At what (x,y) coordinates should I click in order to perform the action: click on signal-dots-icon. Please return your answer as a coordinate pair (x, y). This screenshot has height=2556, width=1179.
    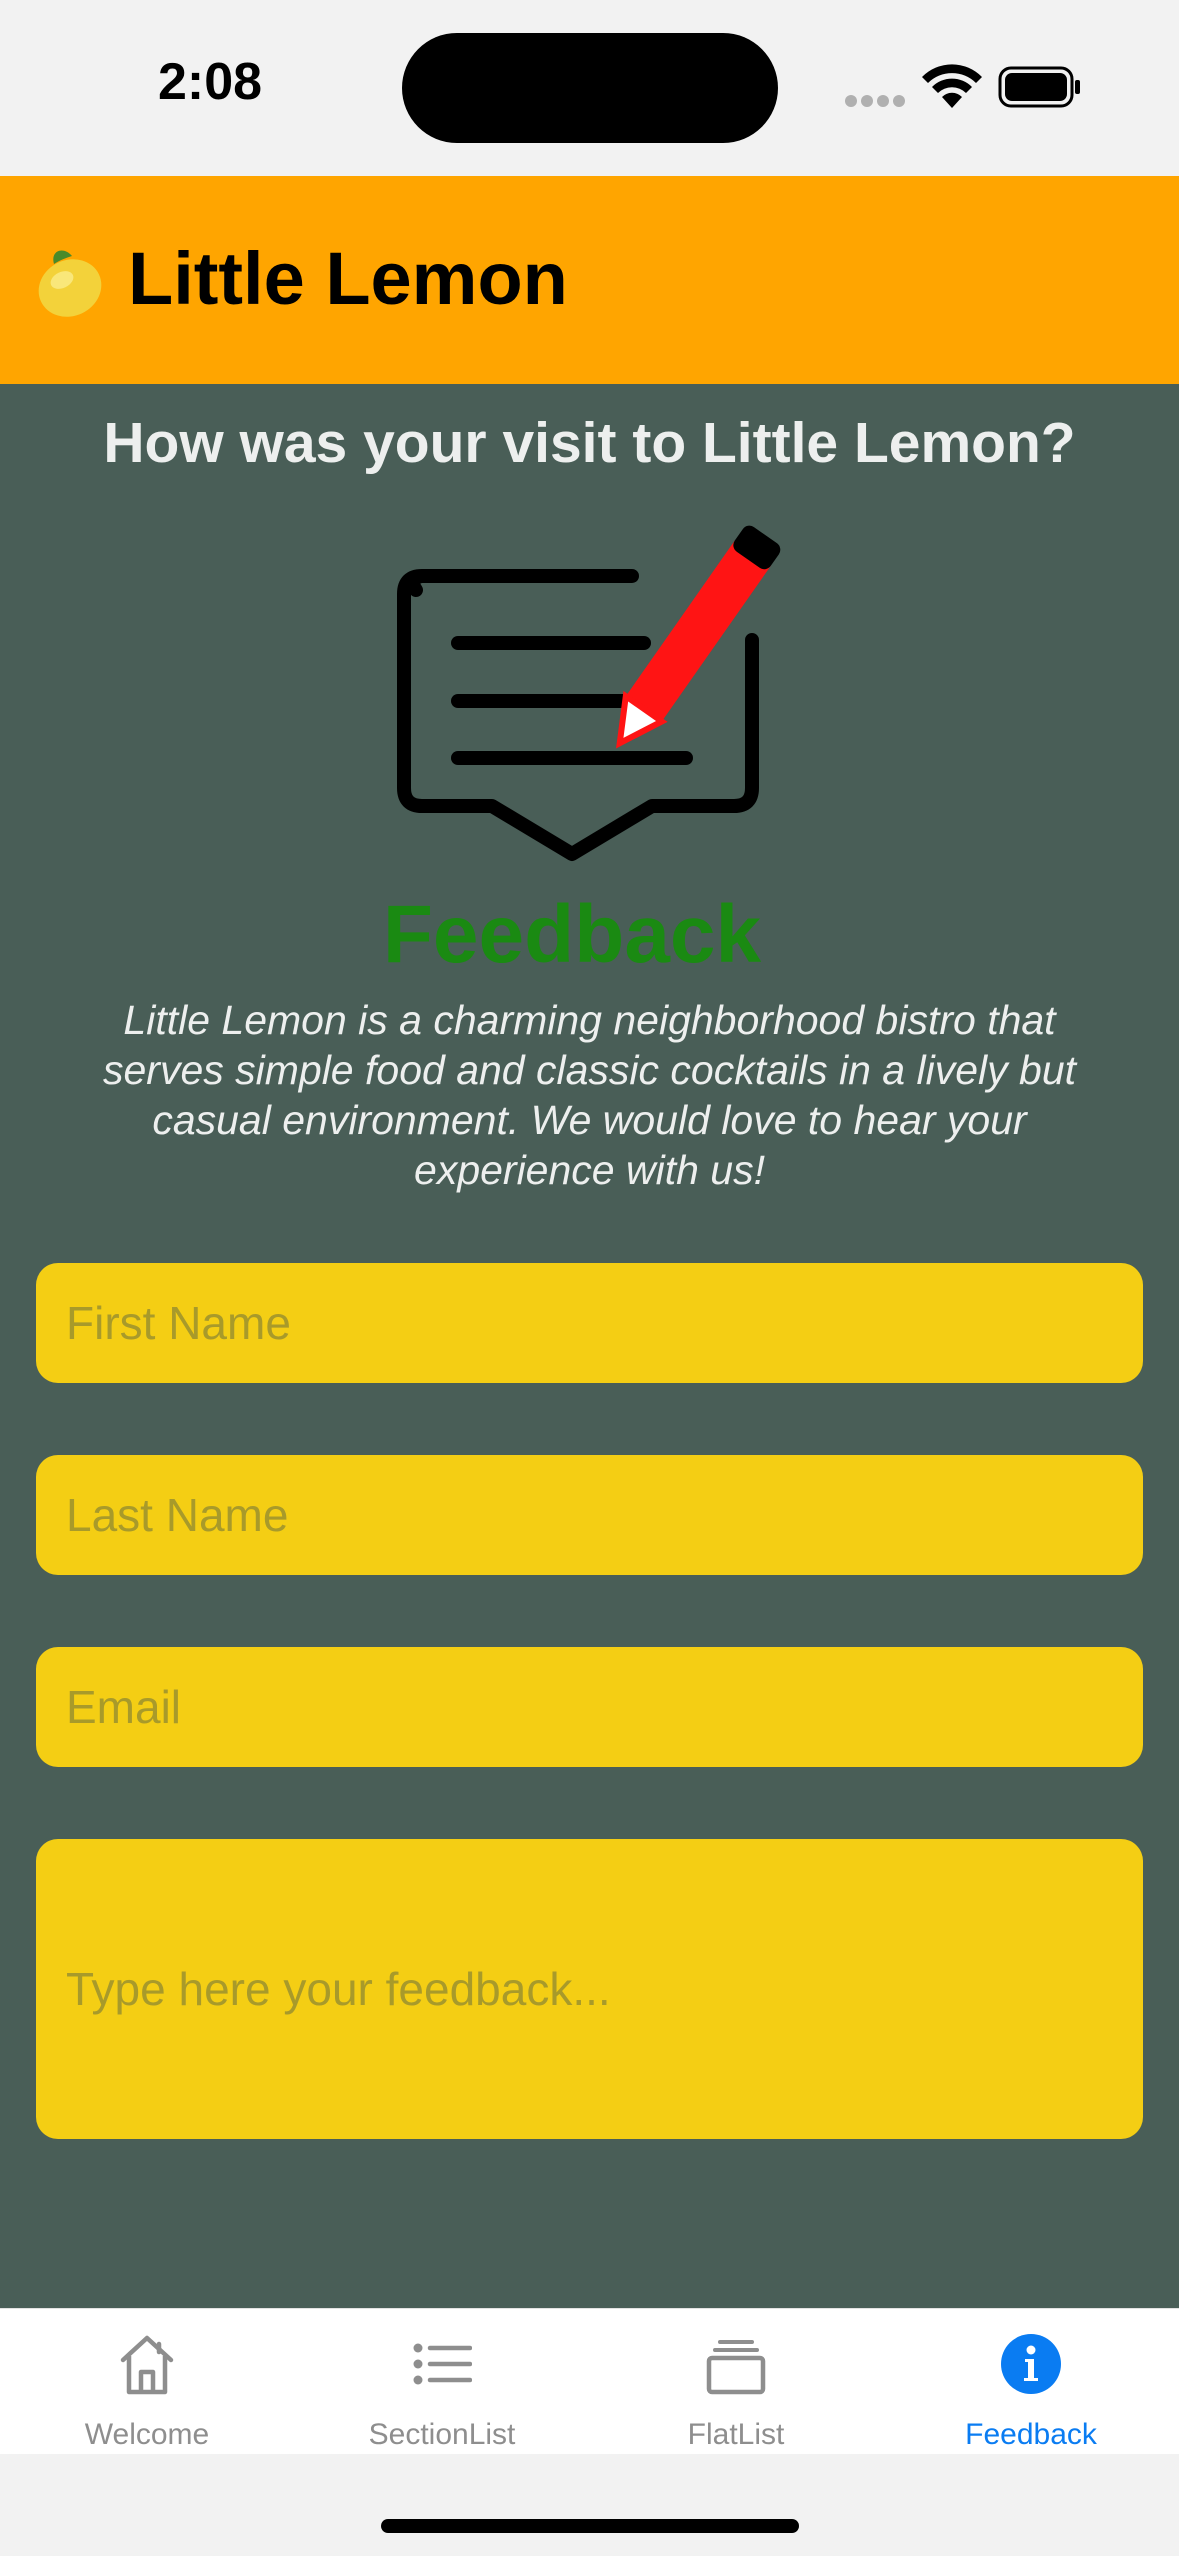
    Looking at the image, I should click on (875, 101).